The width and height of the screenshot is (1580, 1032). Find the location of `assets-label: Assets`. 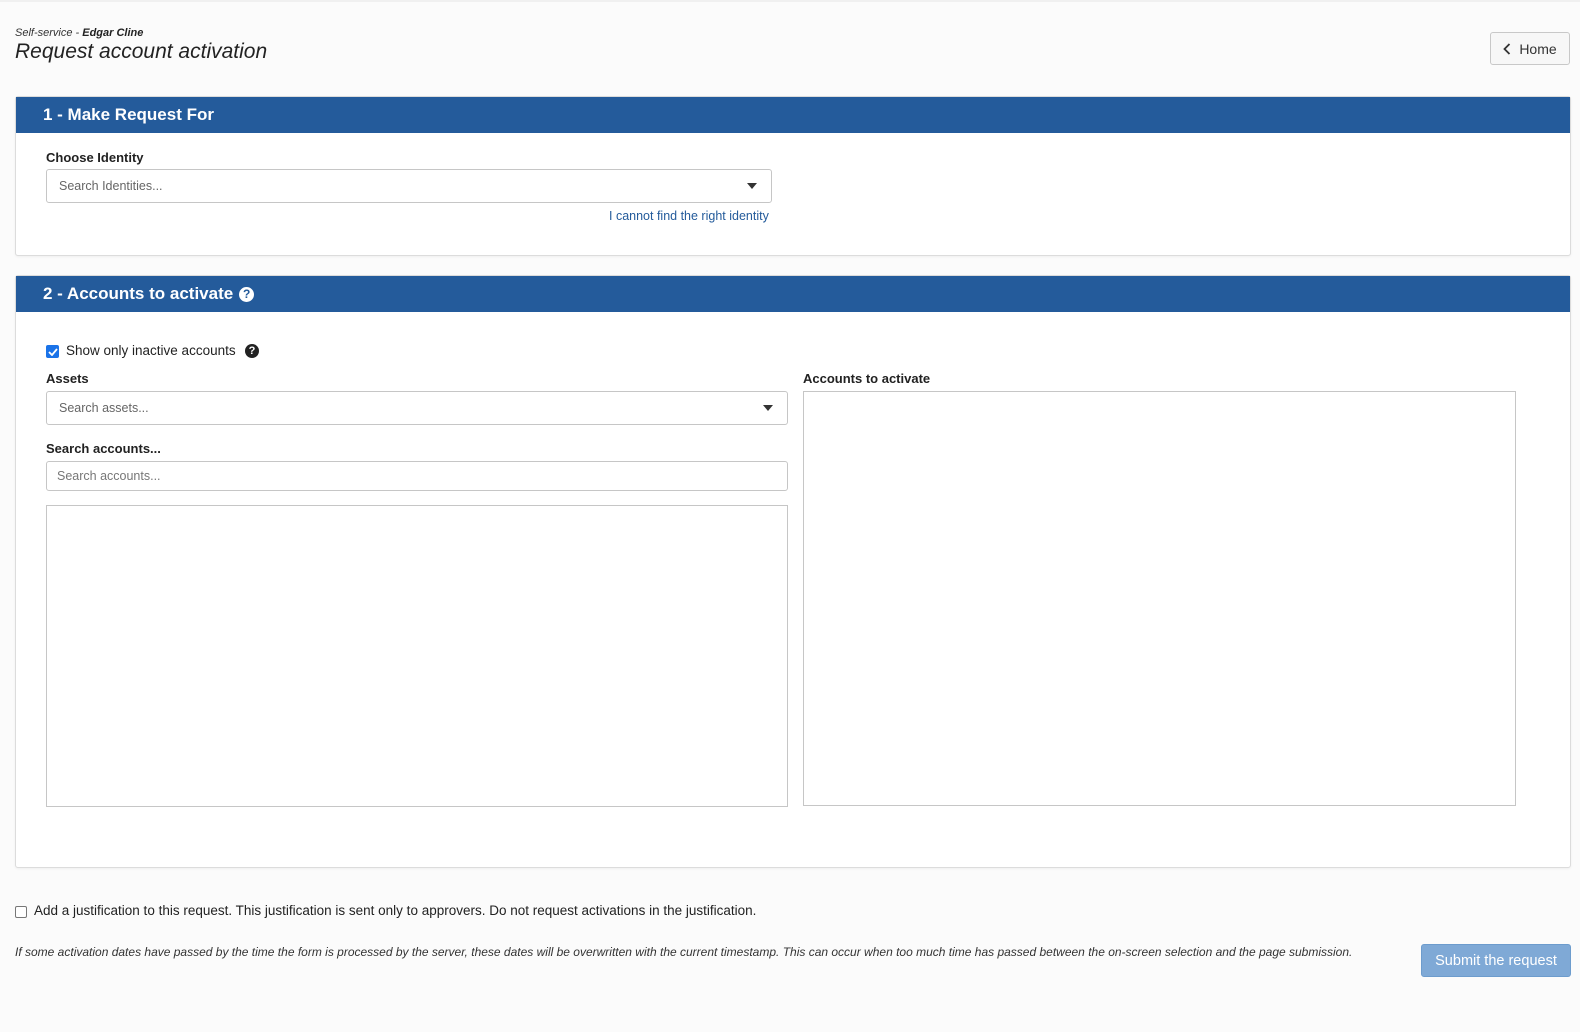

assets-label: Assets is located at coordinates (67, 378).